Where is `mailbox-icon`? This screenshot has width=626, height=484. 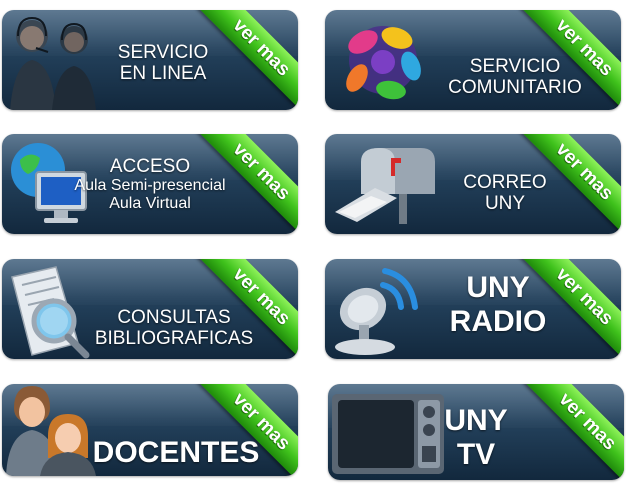
mailbox-icon is located at coordinates (386, 187).